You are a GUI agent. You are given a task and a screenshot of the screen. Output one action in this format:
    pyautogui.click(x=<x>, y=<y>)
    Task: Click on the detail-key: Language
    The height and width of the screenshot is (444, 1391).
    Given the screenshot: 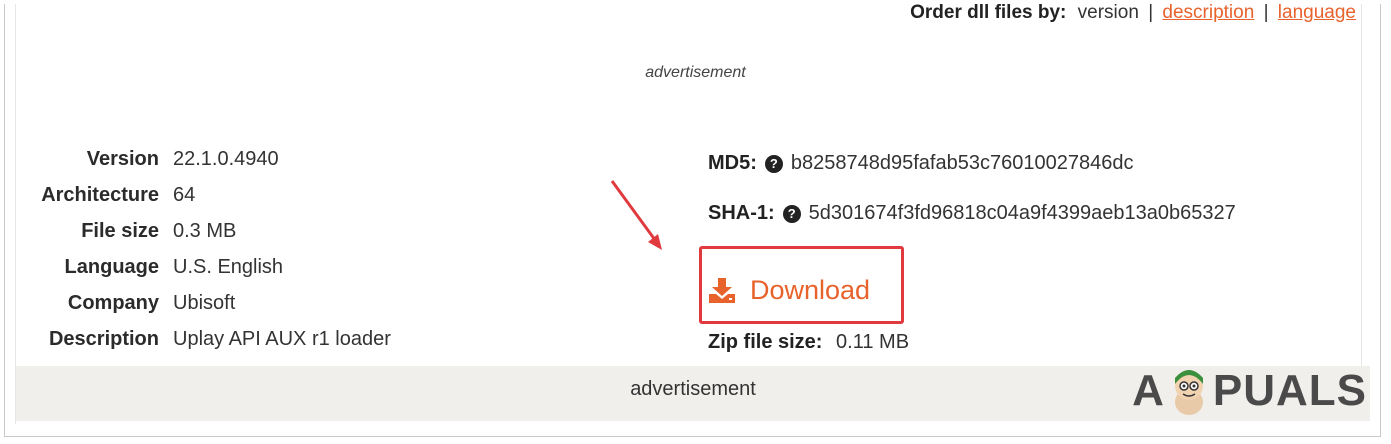 What is the action you would take?
    pyautogui.click(x=111, y=266)
    